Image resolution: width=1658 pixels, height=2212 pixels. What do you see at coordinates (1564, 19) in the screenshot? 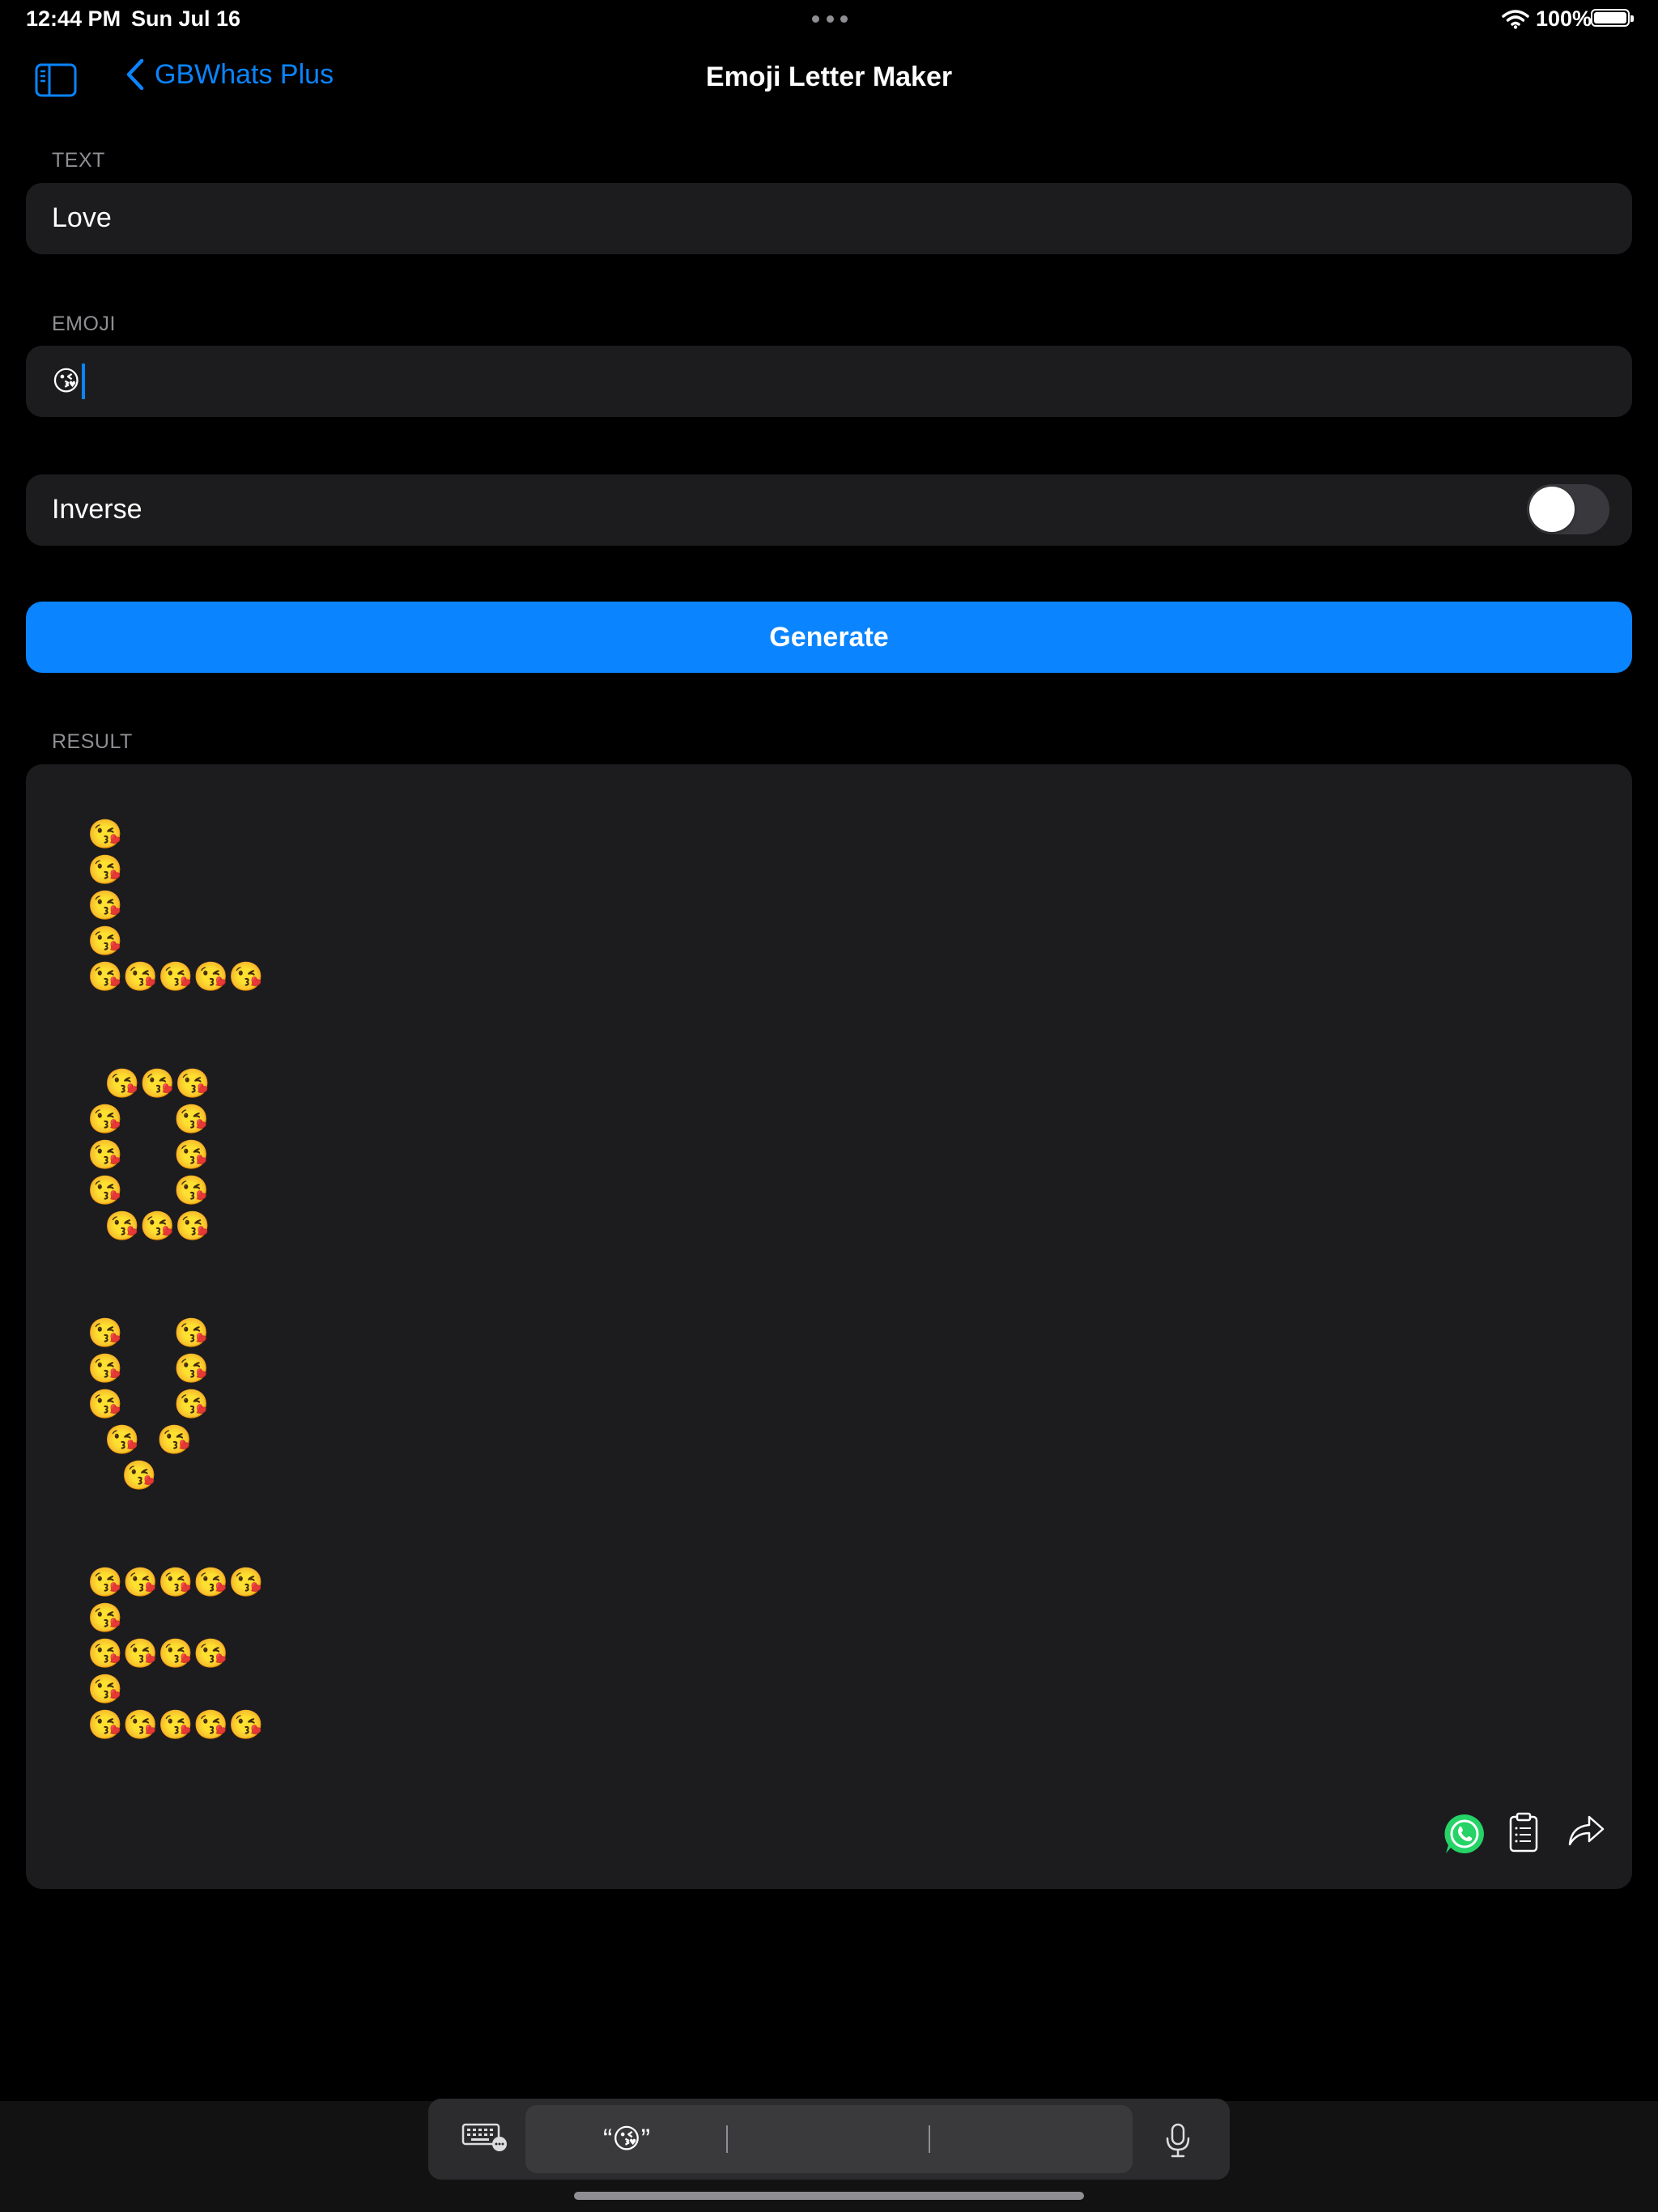
I see `battery-percentage: 100%` at bounding box center [1564, 19].